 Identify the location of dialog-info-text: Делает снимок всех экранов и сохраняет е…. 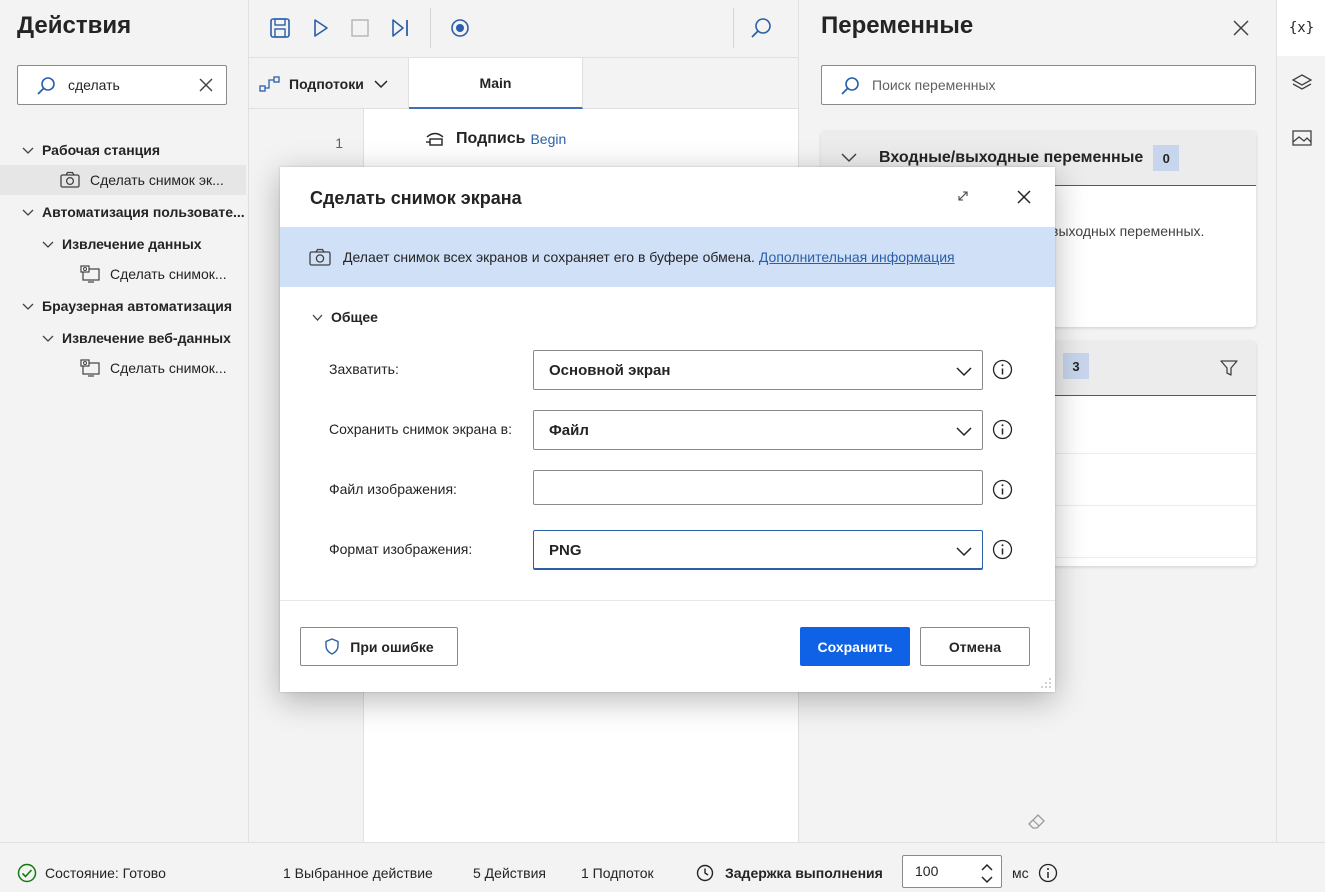
(549, 257).